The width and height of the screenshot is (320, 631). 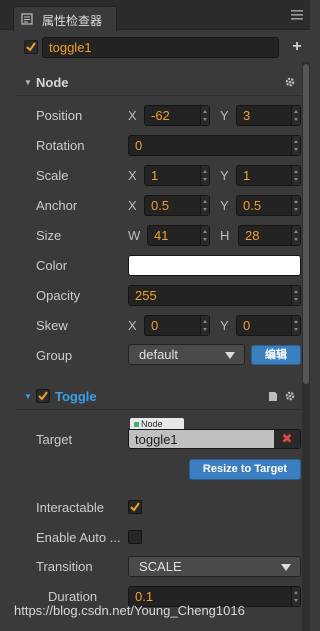 I want to click on interactable-checkbox, so click(x=135, y=507).